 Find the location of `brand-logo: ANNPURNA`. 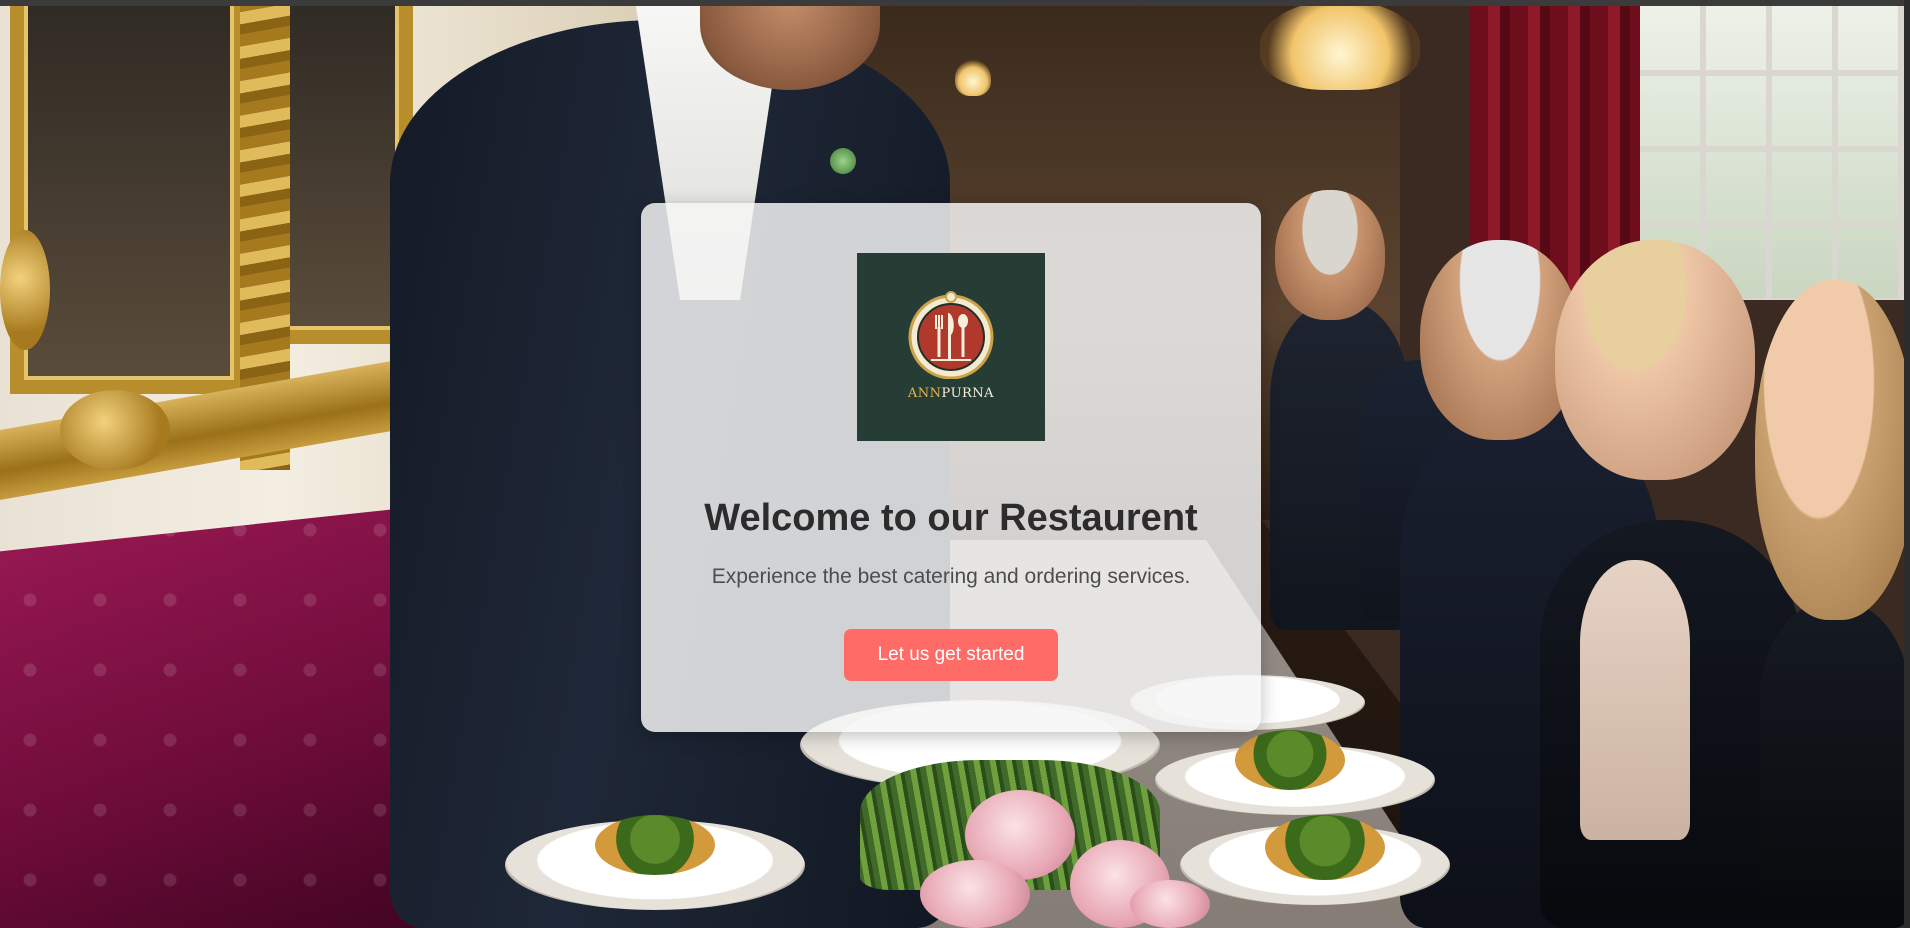

brand-logo: ANNPURNA is located at coordinates (951, 347).